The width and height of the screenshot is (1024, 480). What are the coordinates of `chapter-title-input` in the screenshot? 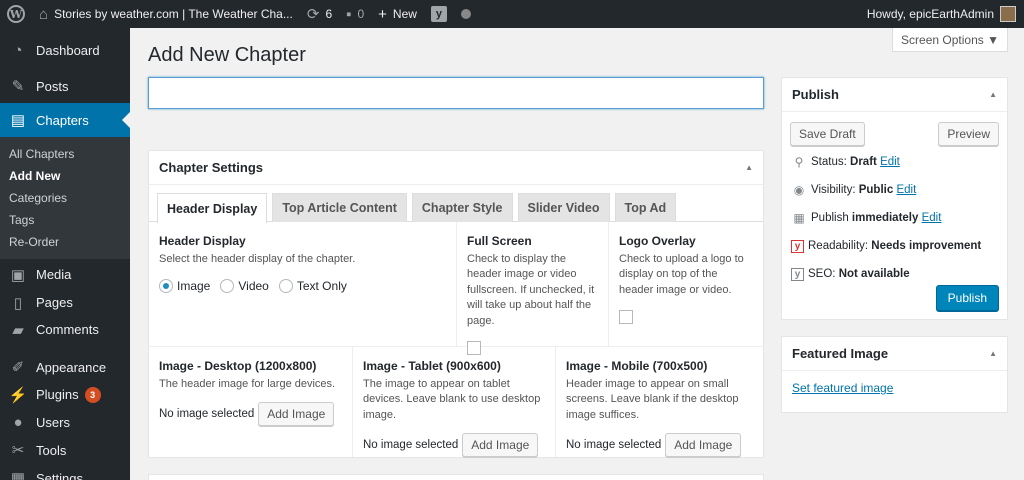 It's located at (456, 93).